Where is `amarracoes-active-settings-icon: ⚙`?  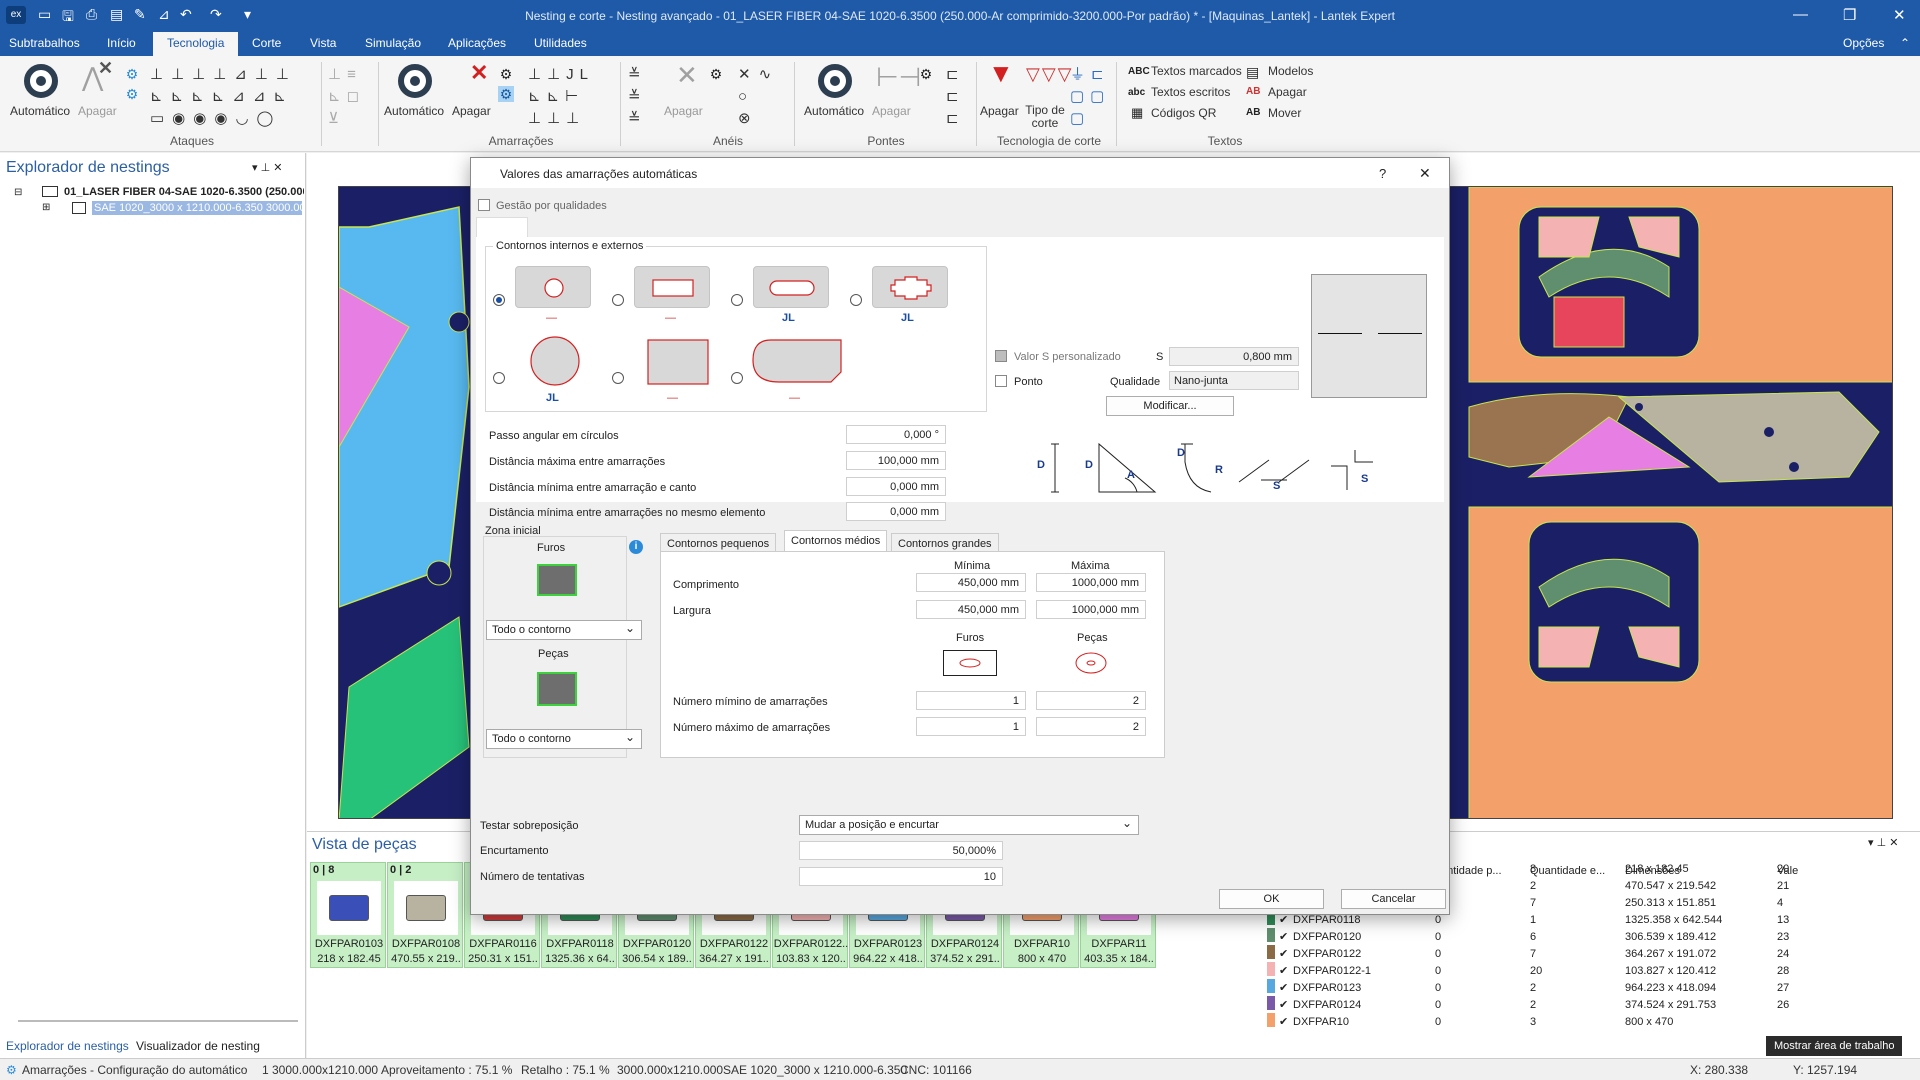
amarracoes-active-settings-icon: ⚙ is located at coordinates (506, 94).